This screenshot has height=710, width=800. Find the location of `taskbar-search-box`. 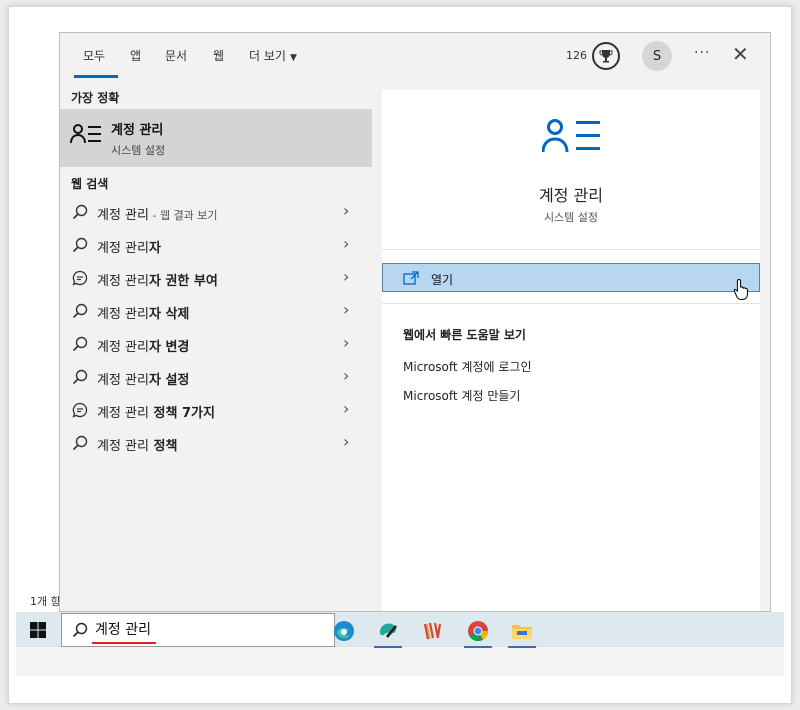

taskbar-search-box is located at coordinates (198, 630).